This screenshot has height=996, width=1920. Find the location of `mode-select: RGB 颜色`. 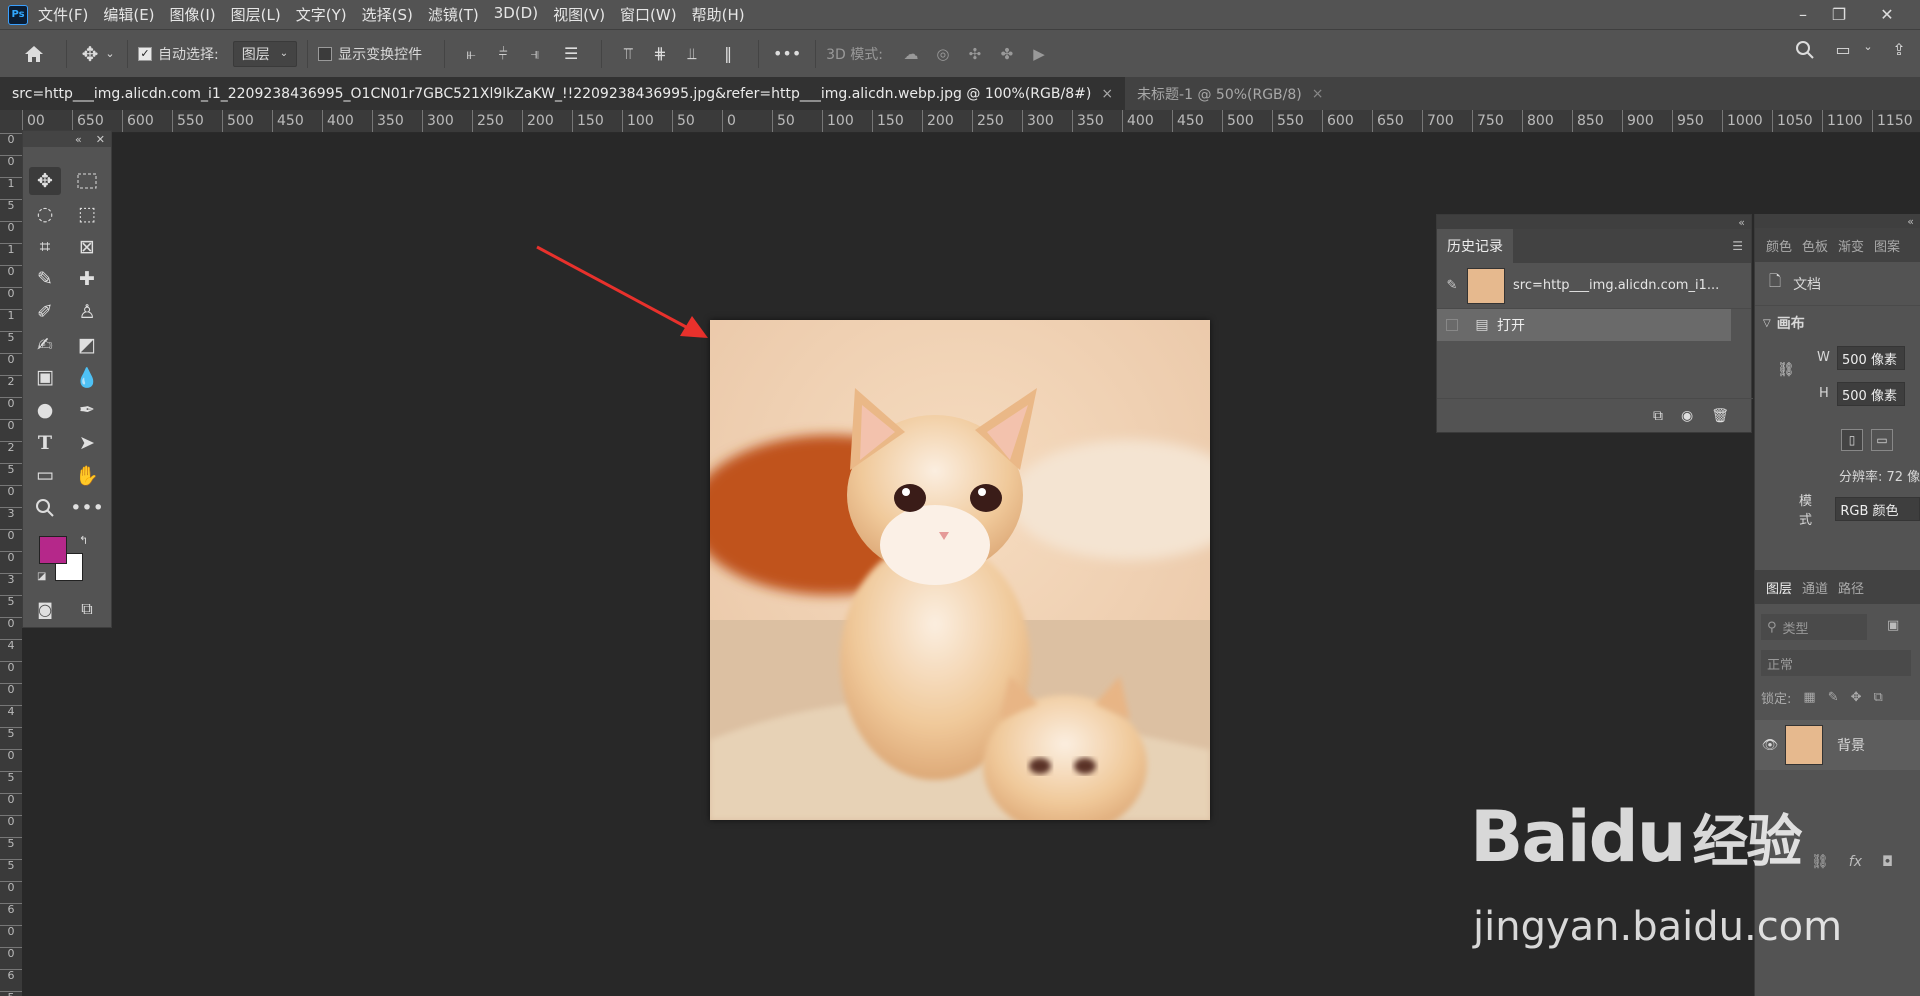

mode-select: RGB 颜色 is located at coordinates (1877, 509).